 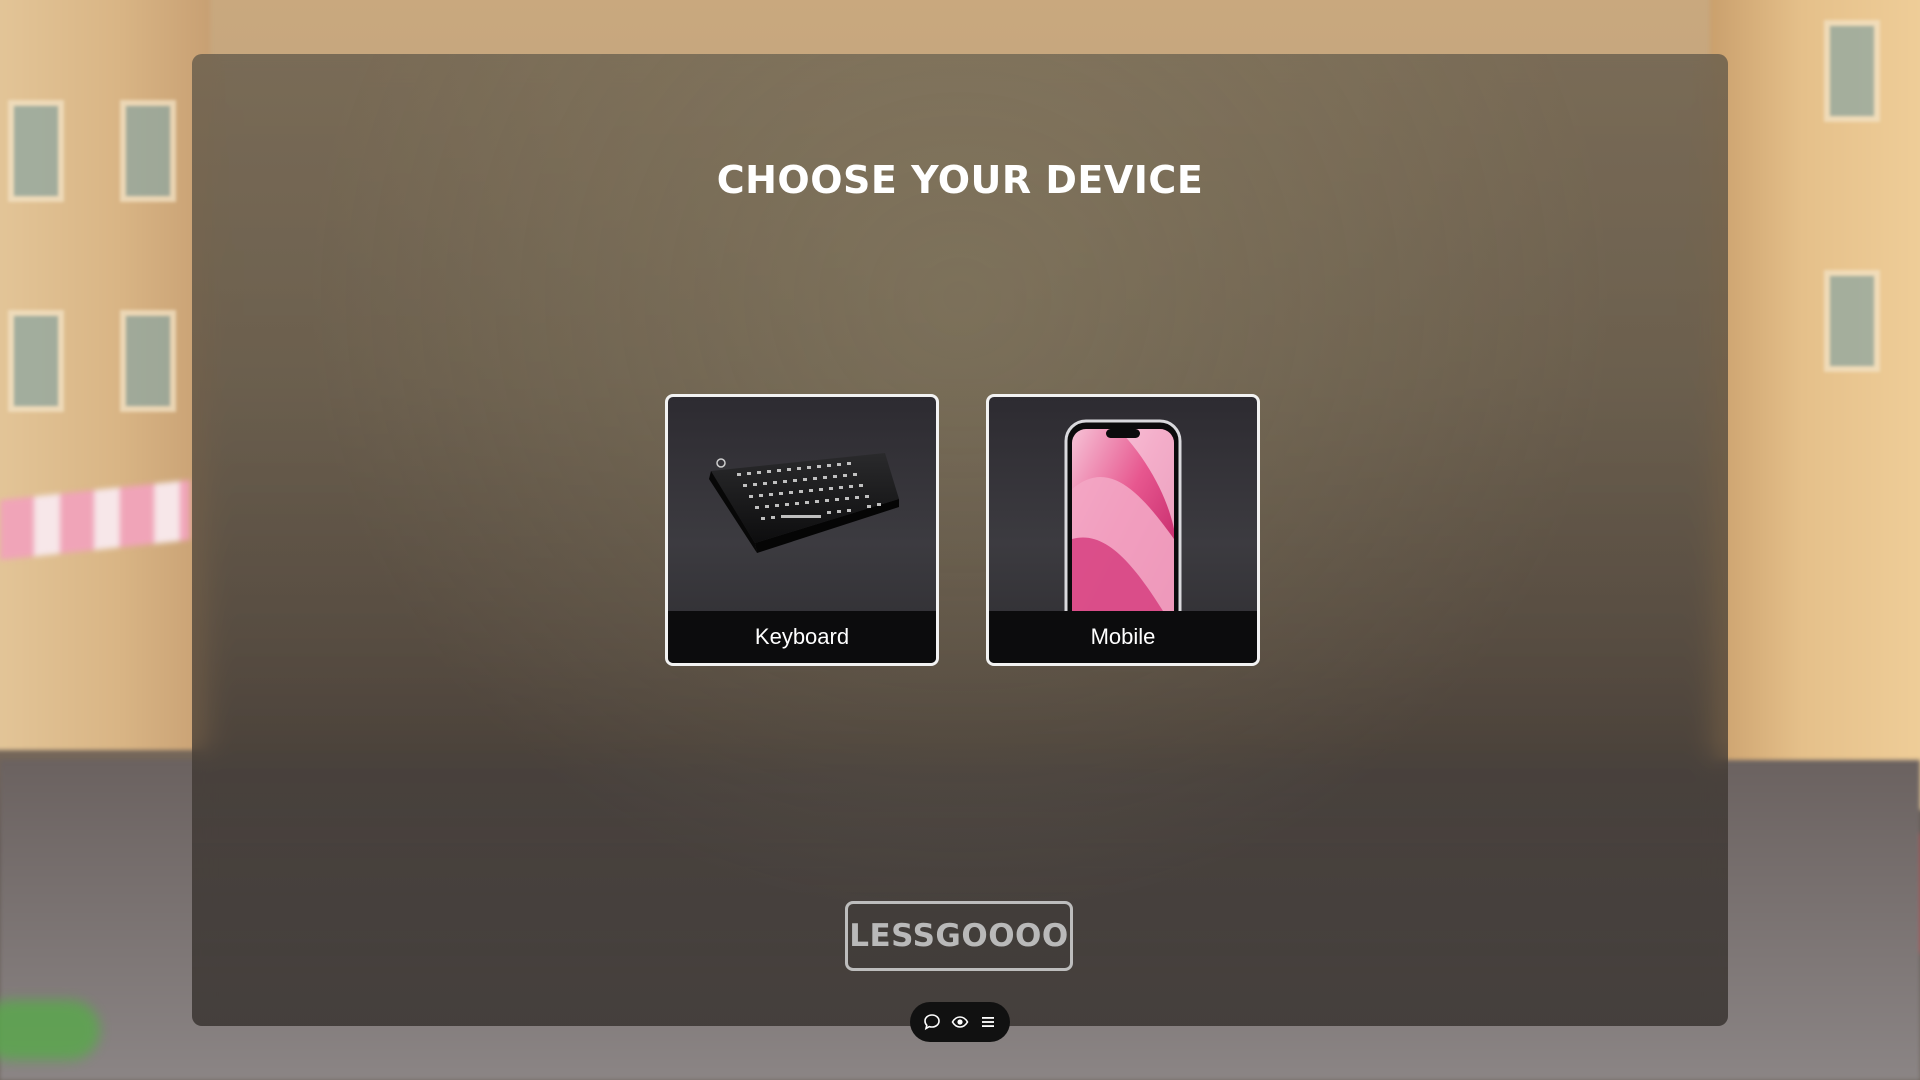 I want to click on menu-icon, so click(x=988, y=1022).